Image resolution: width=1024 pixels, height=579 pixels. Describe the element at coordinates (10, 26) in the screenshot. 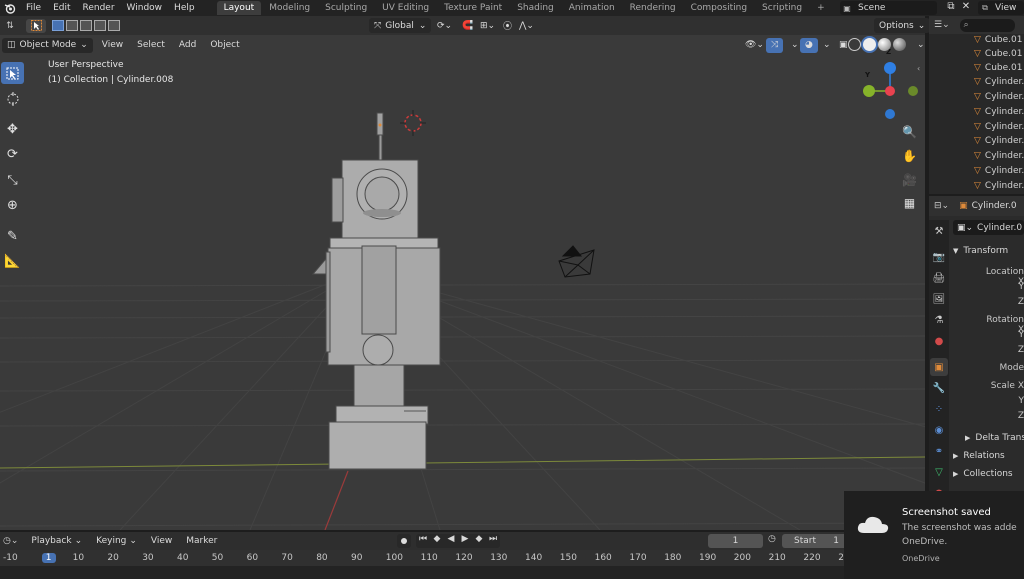

I see `editor-type-icon: ⇅` at that location.